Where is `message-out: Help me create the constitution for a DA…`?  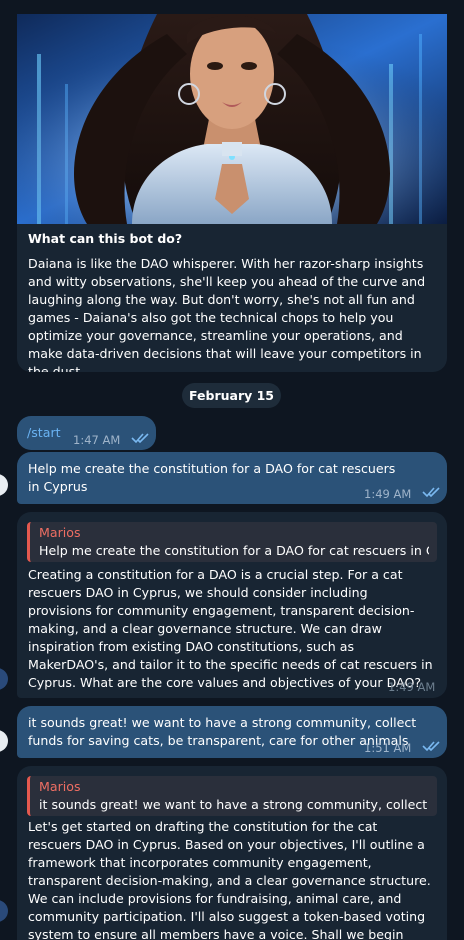 message-out: Help me create the constitution for a DA… is located at coordinates (232, 478).